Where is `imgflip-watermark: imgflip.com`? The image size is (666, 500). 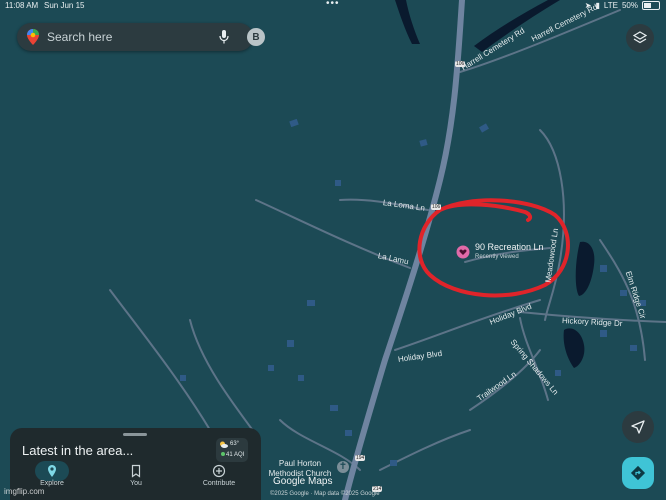 imgflip-watermark: imgflip.com is located at coordinates (24, 491).